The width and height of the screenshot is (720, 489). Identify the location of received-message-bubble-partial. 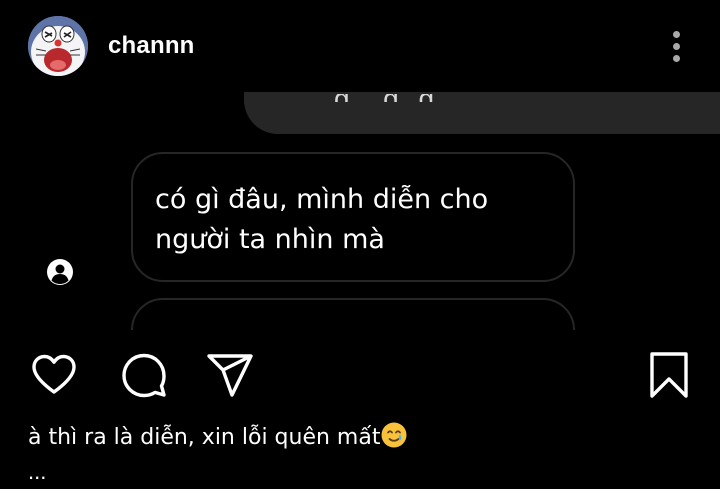
(353, 314).